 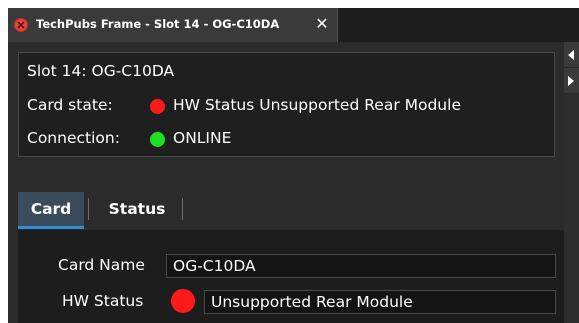 I want to click on tab-bar: Card Status, so click(x=286, y=210).